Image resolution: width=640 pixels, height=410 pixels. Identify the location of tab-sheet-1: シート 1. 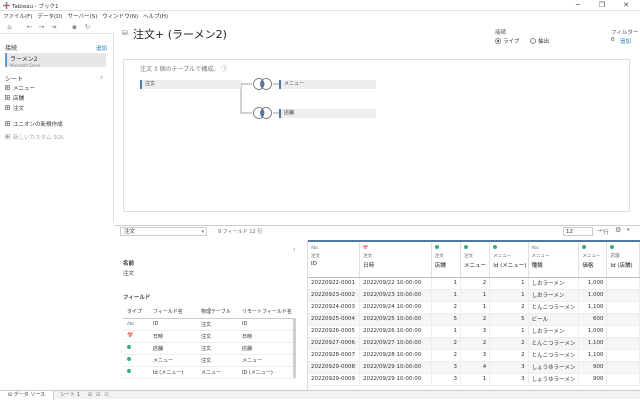
(70, 395).